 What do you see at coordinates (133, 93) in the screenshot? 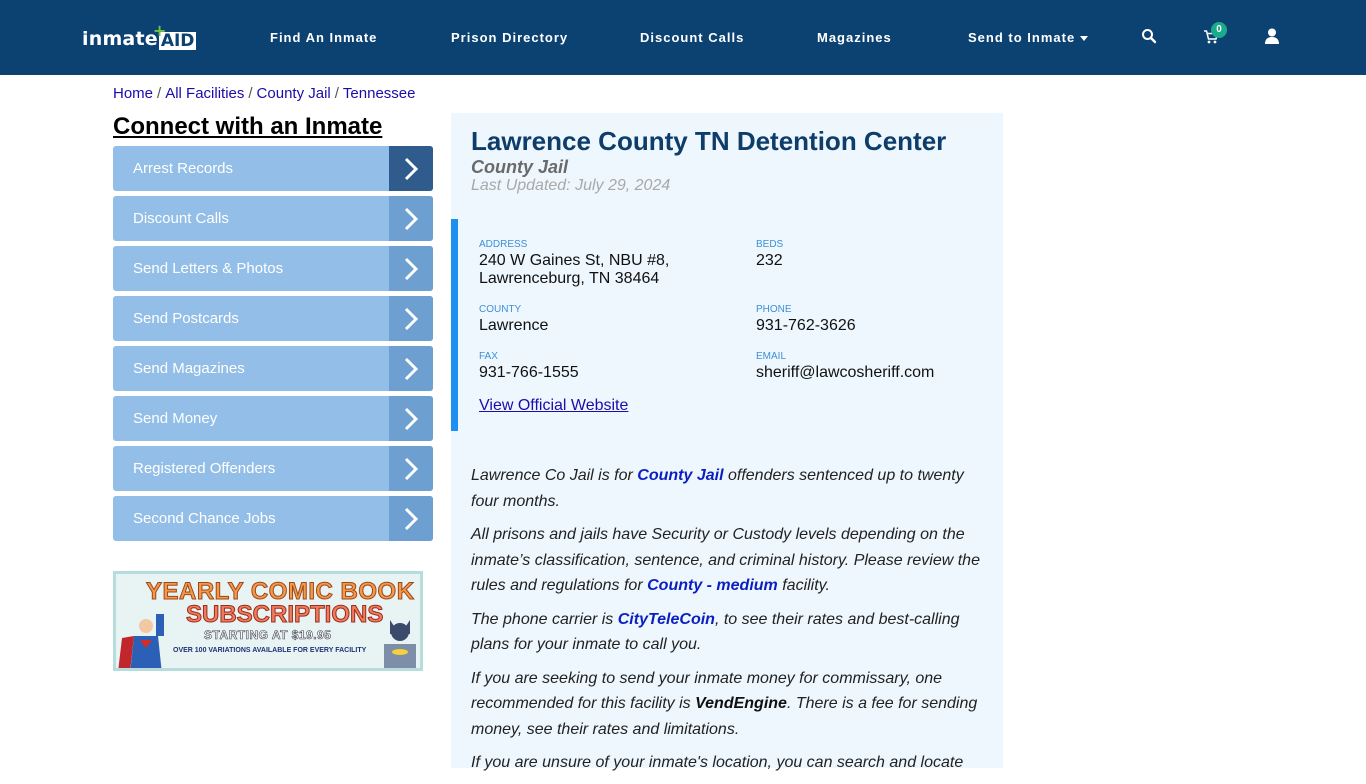
I see `breadcrumb-home: Home` at bounding box center [133, 93].